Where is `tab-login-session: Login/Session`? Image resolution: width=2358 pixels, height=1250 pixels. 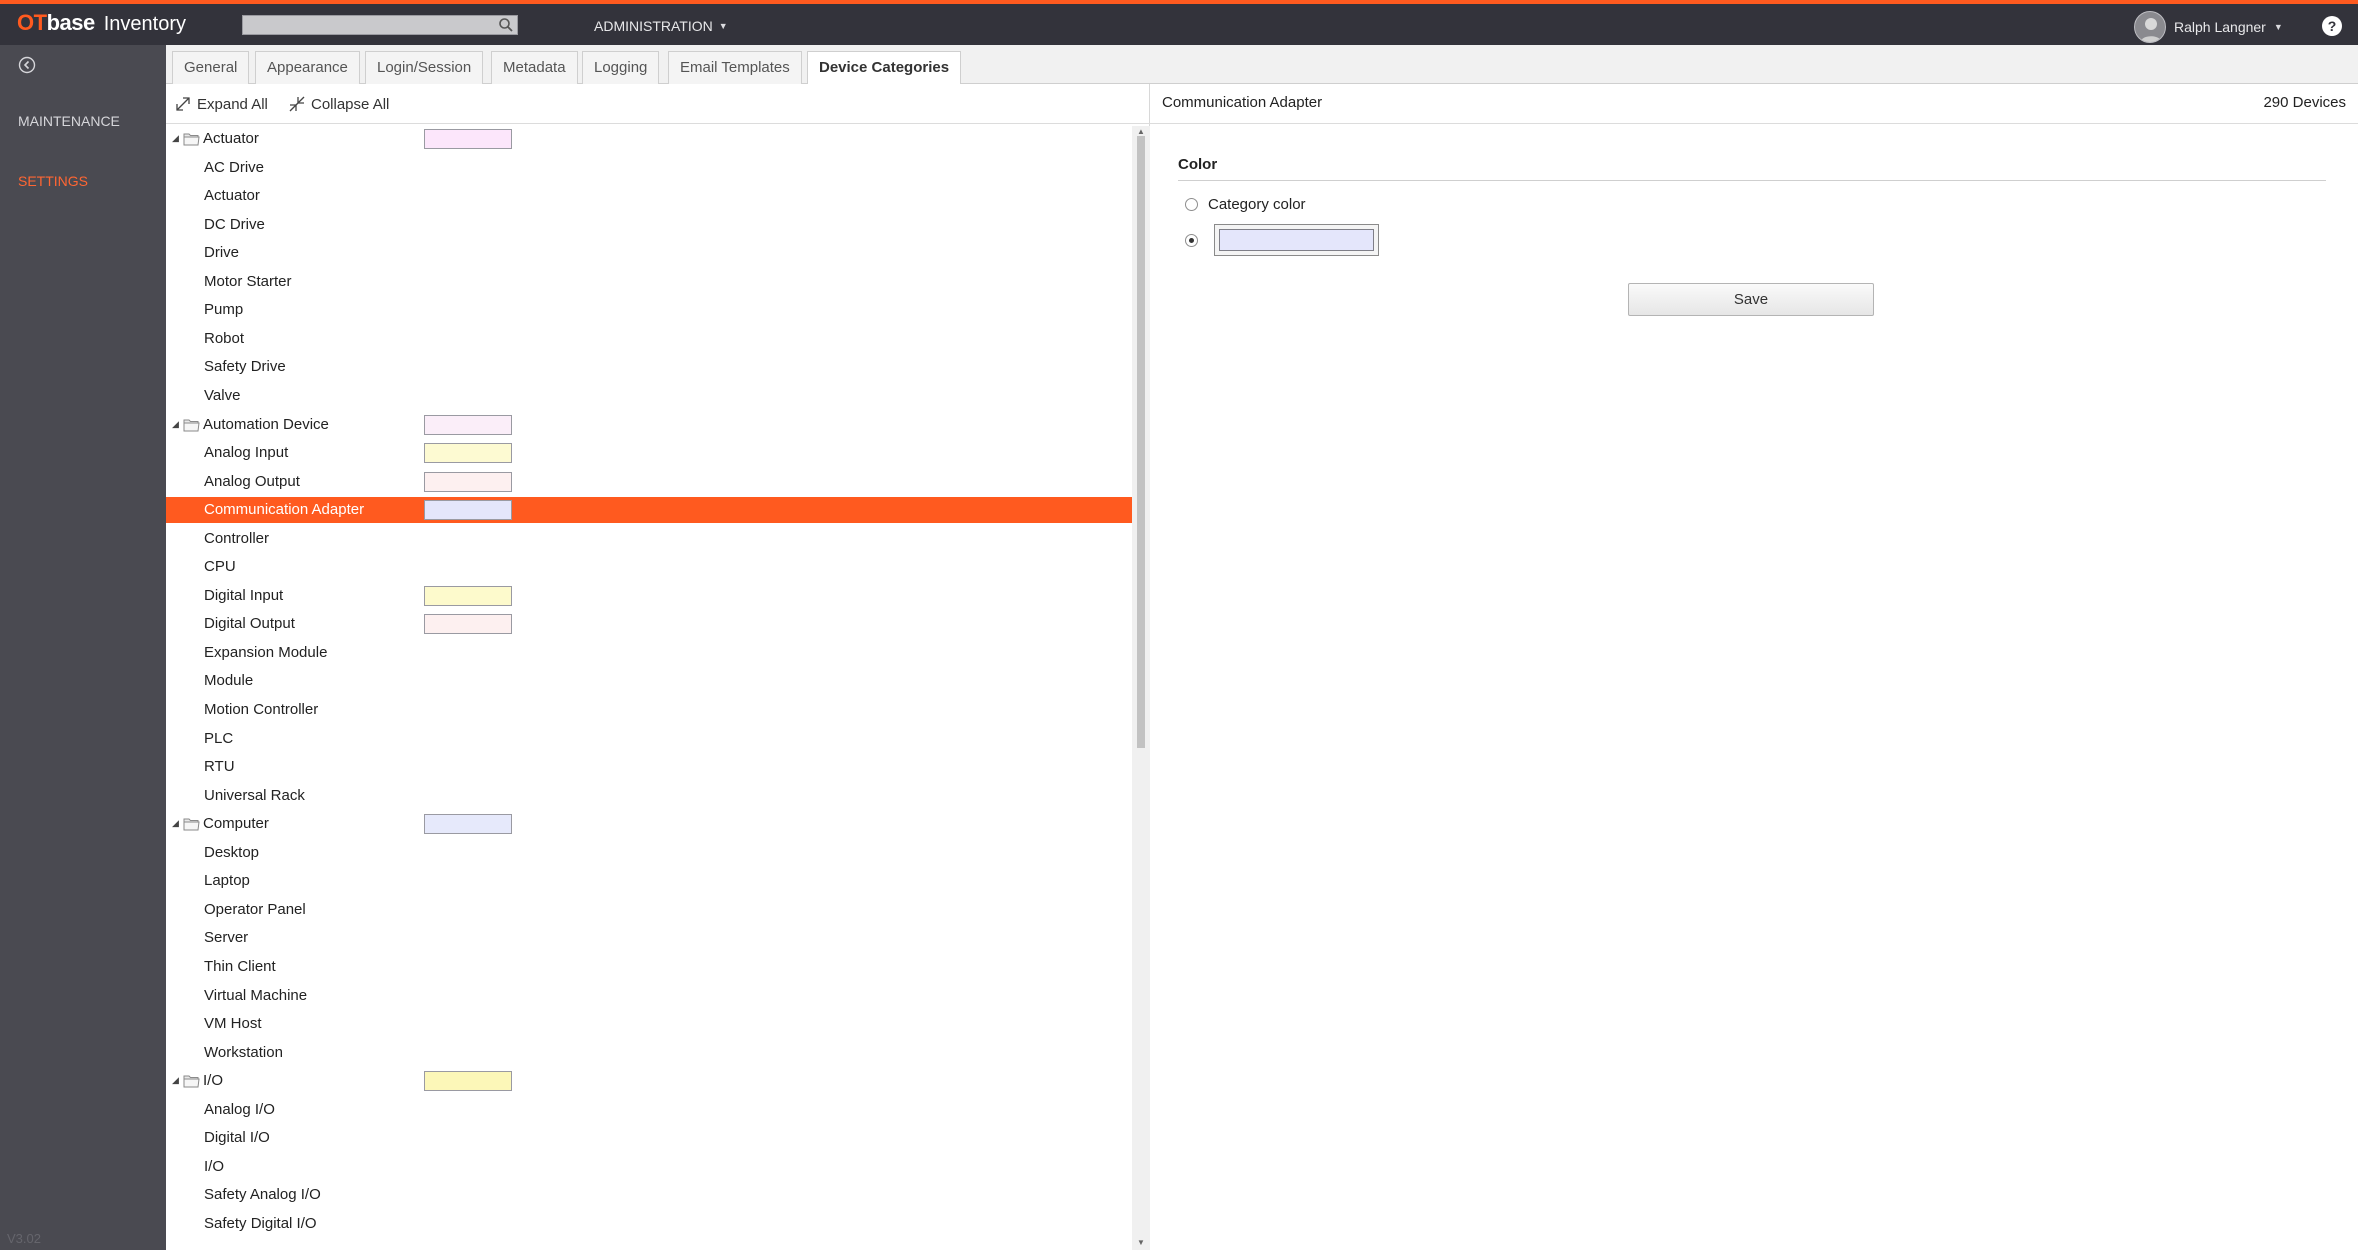 tab-login-session: Login/Session is located at coordinates (424, 67).